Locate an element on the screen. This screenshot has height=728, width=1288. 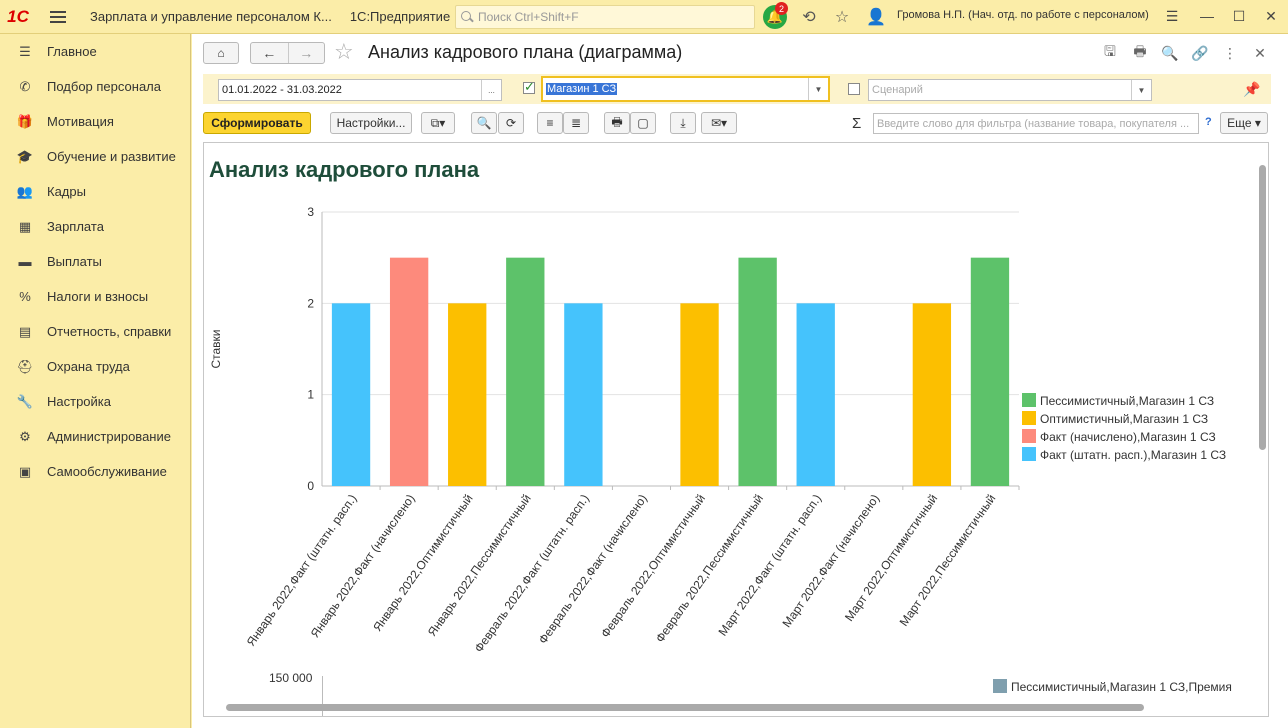
variant-dropdown-icon: ⧉▾ is located at coordinates (438, 123).